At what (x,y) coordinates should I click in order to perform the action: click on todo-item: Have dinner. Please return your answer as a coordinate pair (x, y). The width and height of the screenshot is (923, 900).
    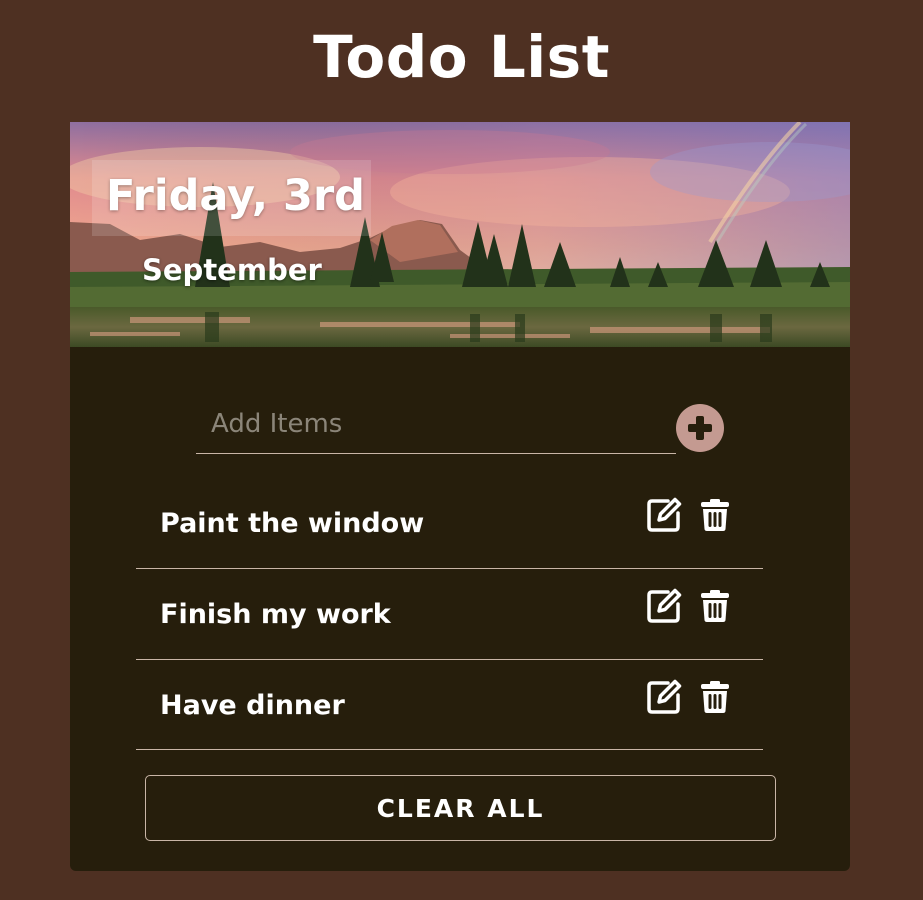
    Looking at the image, I should click on (449, 705).